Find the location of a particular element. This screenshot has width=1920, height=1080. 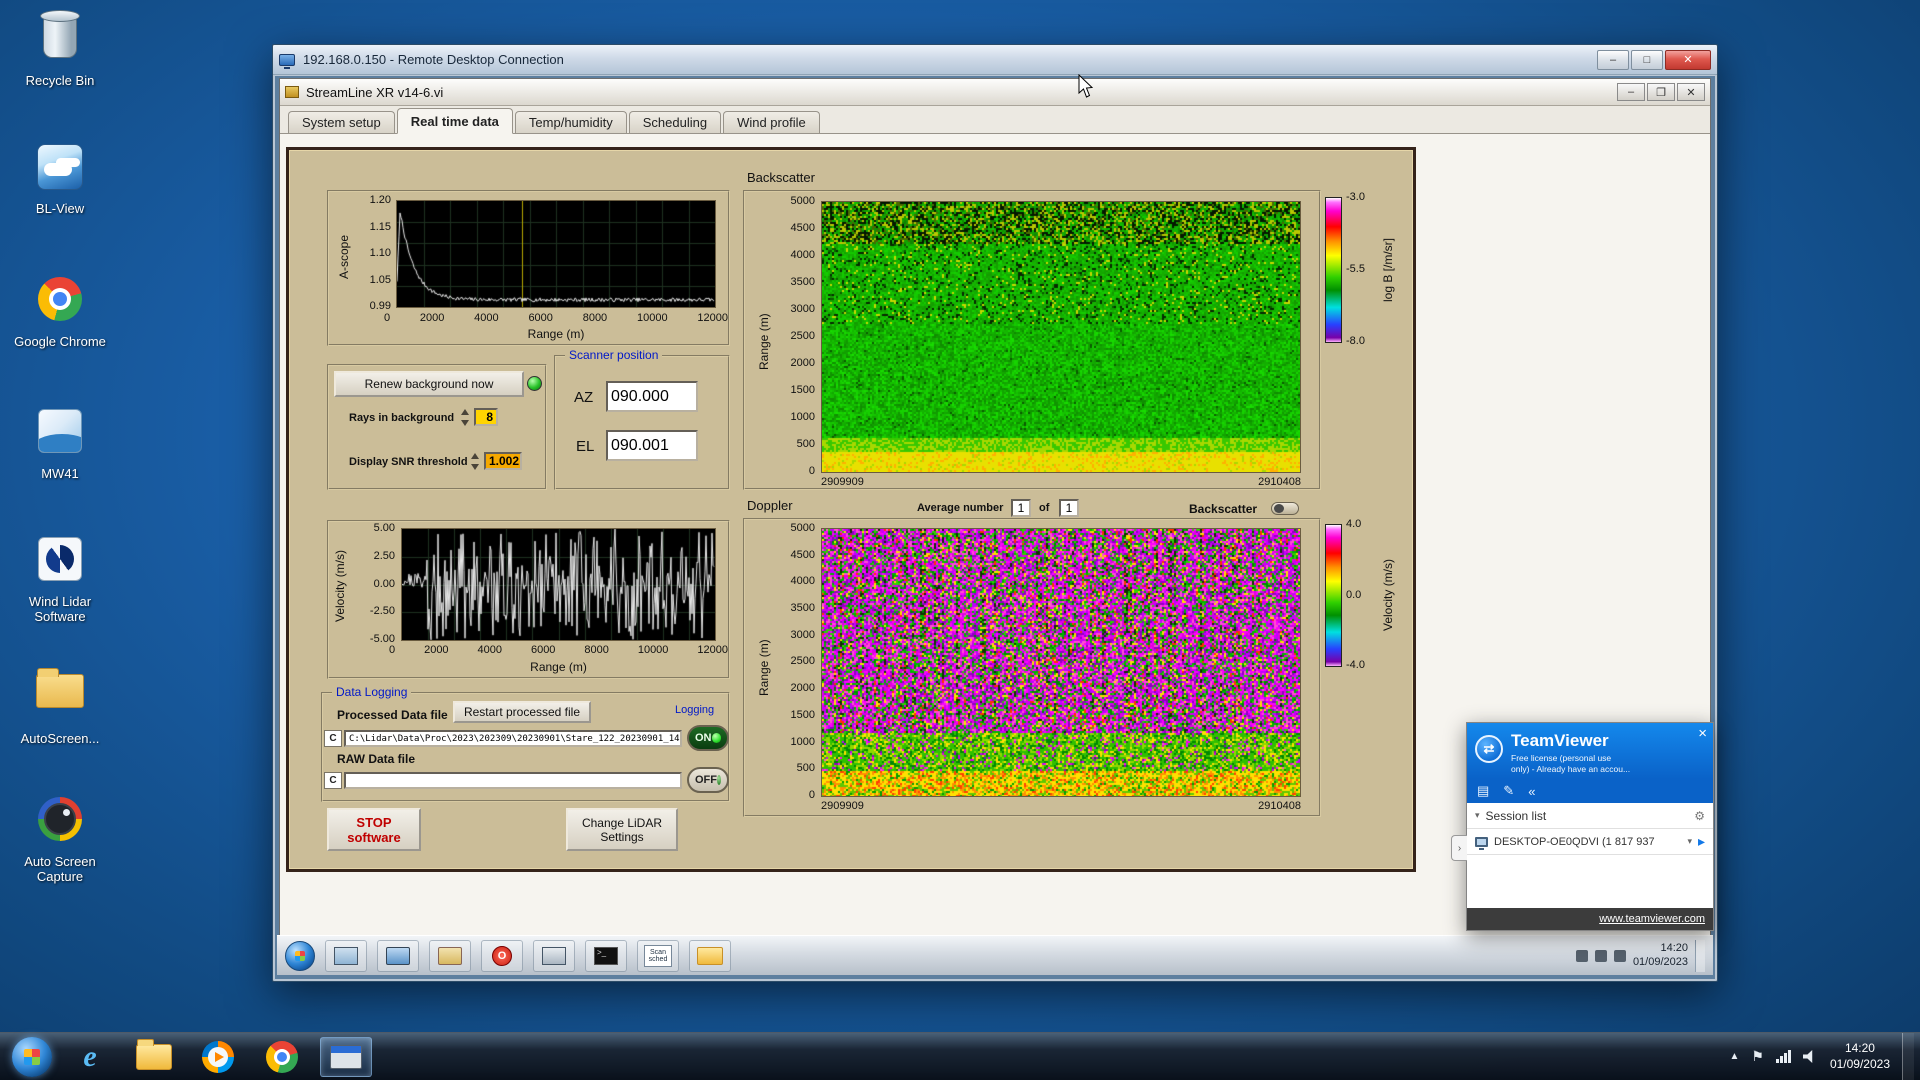

app-close-button: ✕ is located at coordinates (1691, 92).